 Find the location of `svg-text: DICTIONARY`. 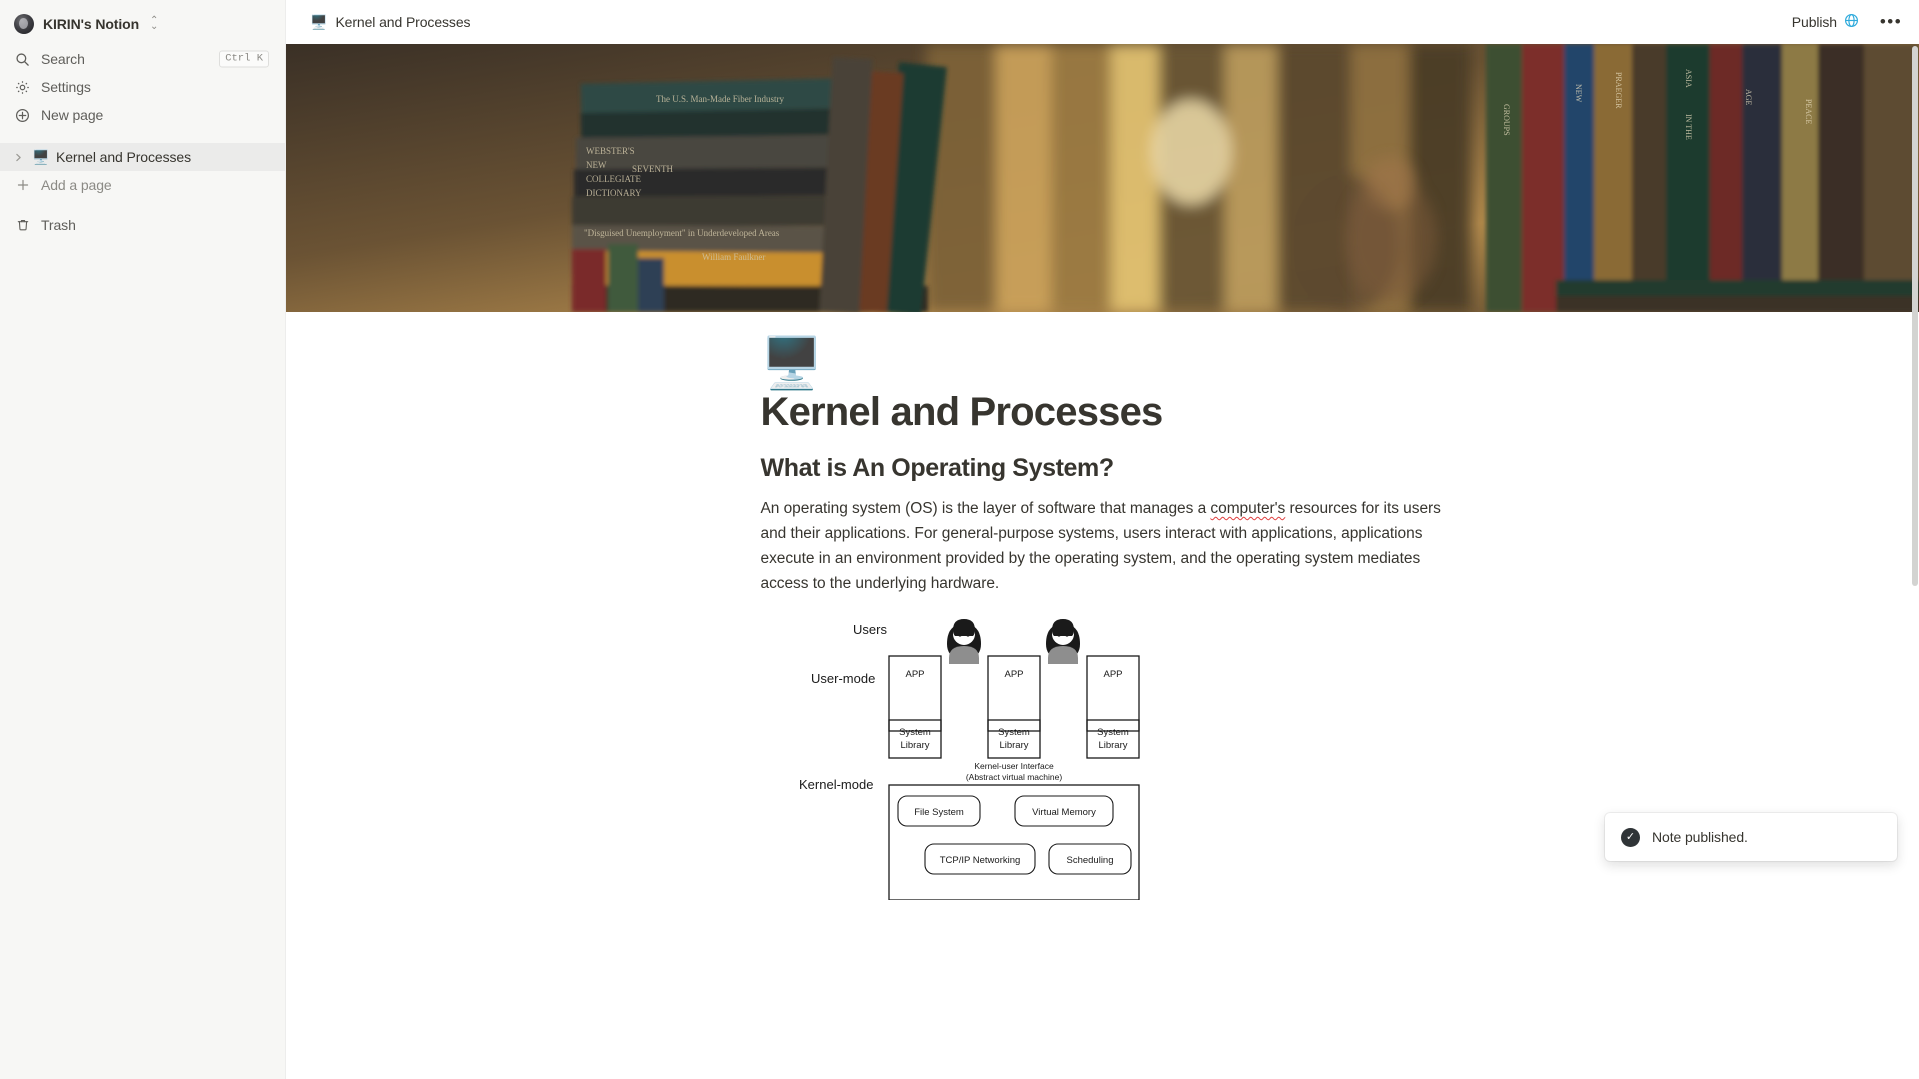

svg-text: DICTIONARY is located at coordinates (614, 193).